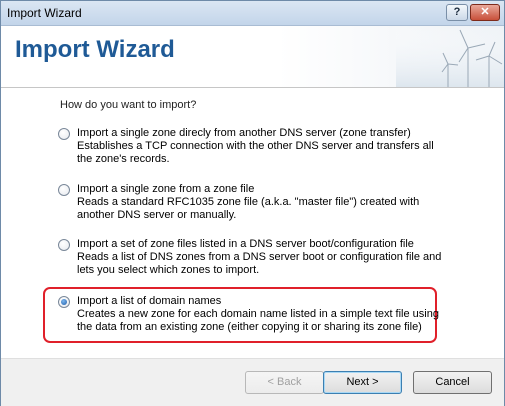  What do you see at coordinates (128, 105) in the screenshot?
I see `import-question: How do you want to import?` at bounding box center [128, 105].